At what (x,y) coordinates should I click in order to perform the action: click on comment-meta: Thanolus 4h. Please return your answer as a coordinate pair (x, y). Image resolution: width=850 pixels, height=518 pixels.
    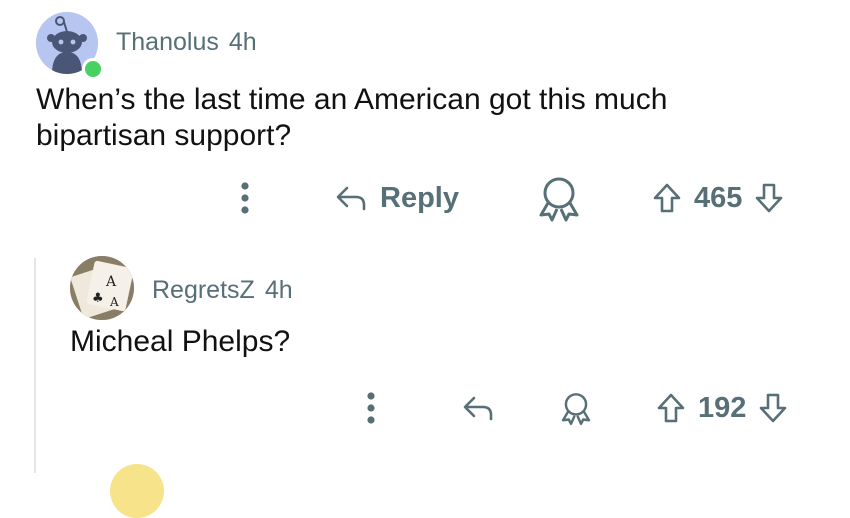
    Looking at the image, I should click on (186, 42).